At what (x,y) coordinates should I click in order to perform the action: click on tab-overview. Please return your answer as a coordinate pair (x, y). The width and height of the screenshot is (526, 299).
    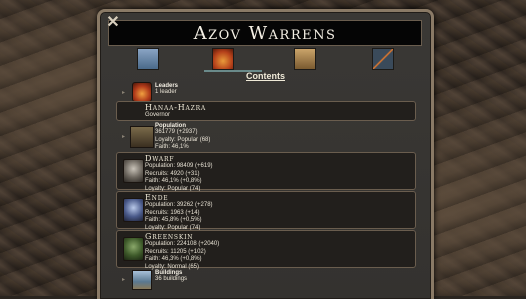
    Looking at the image, I should click on (223, 59).